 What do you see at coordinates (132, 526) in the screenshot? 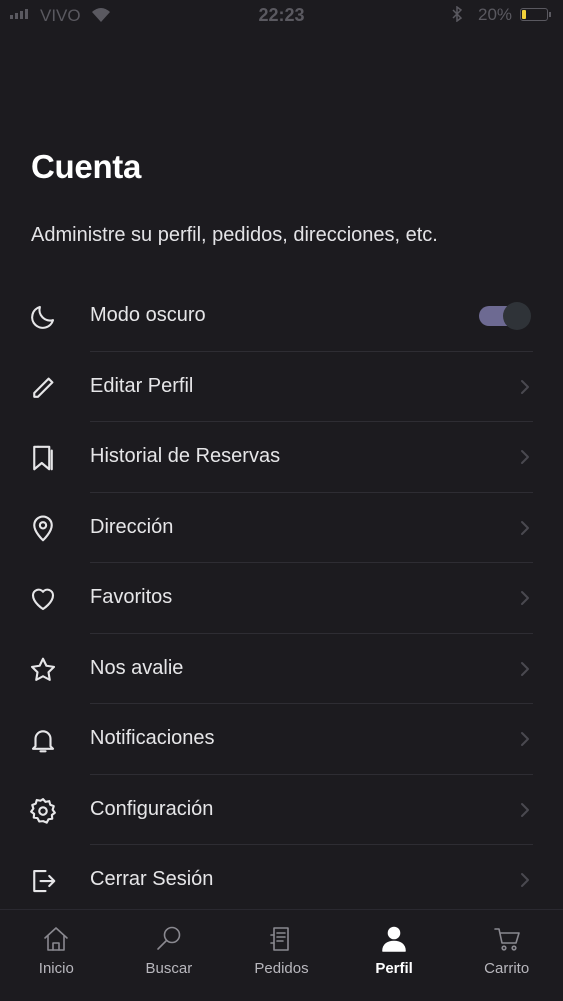
I see `menu-item-label: Dirección` at bounding box center [132, 526].